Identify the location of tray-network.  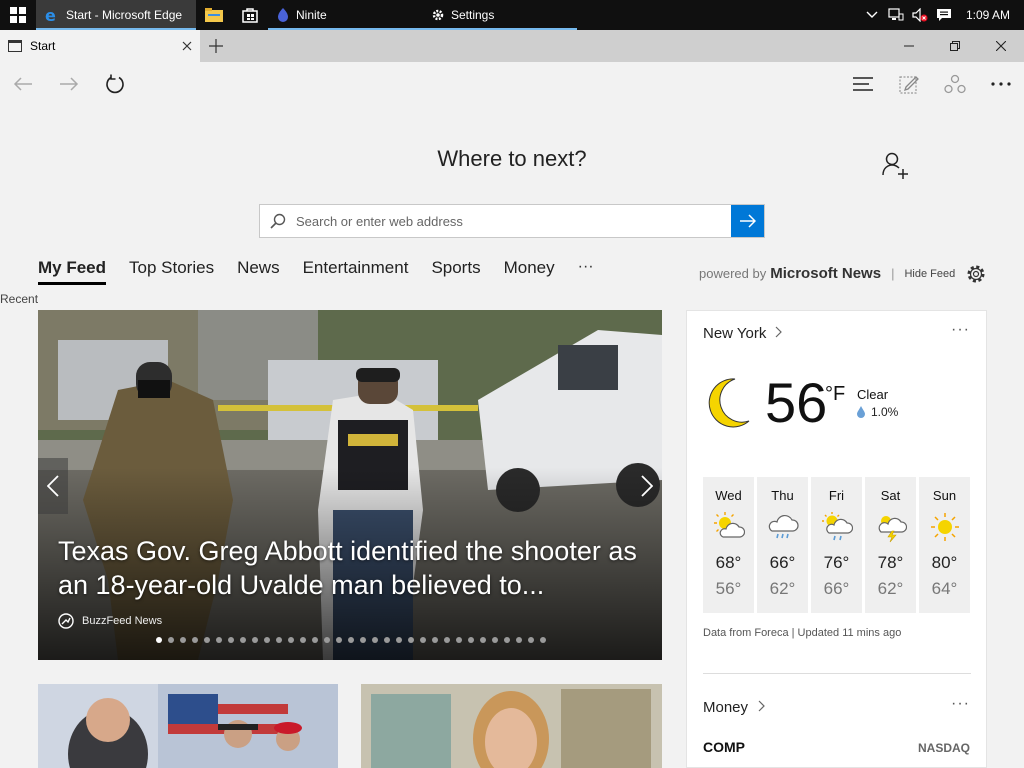
(896, 15).